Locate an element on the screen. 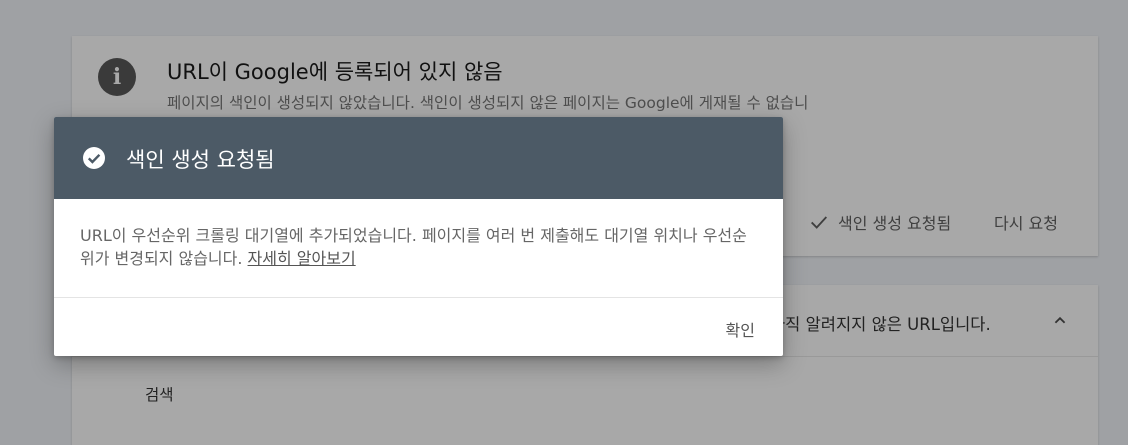  check-icon is located at coordinates (819, 222).